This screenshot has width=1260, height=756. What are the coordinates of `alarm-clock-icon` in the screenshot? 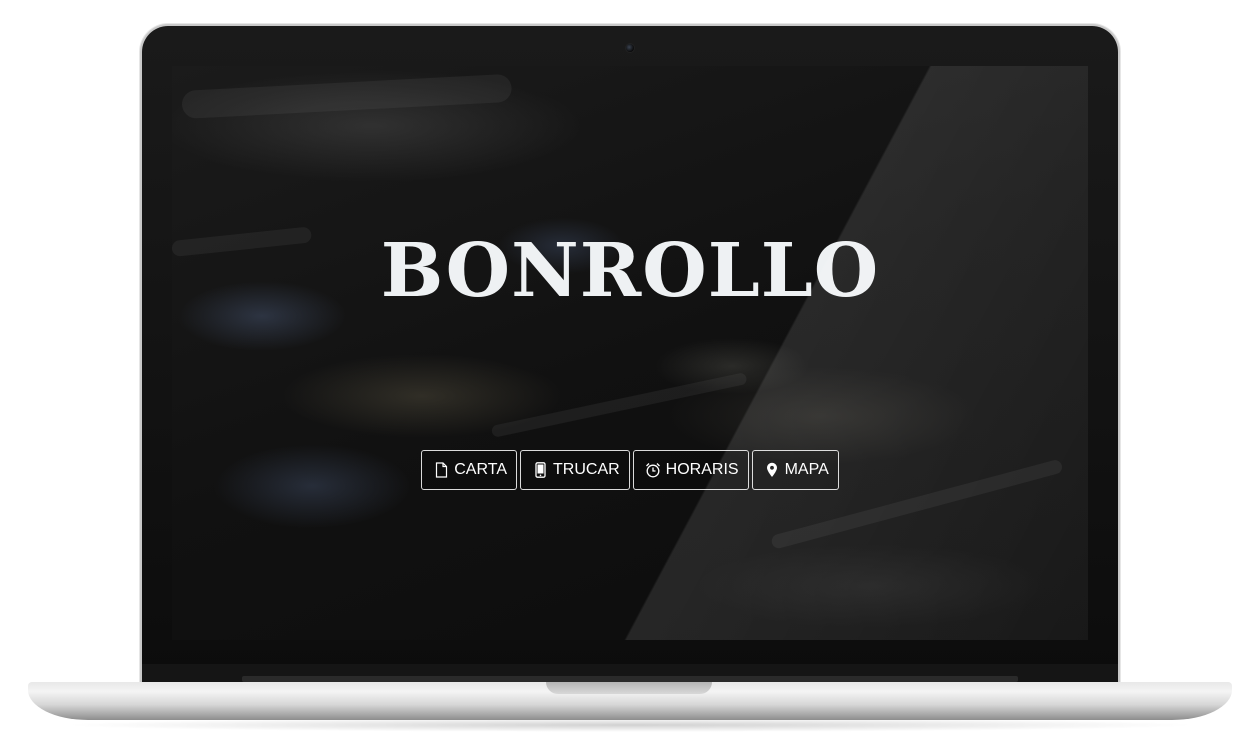 It's located at (653, 470).